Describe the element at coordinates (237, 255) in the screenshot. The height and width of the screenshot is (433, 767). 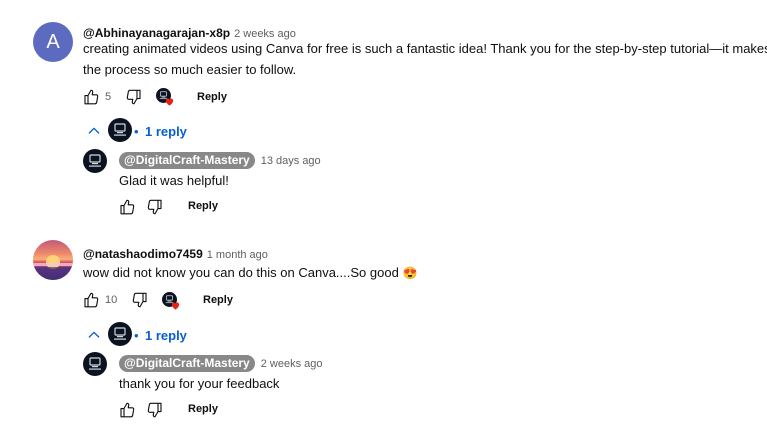
I see `comment-time: 1 month ago` at that location.